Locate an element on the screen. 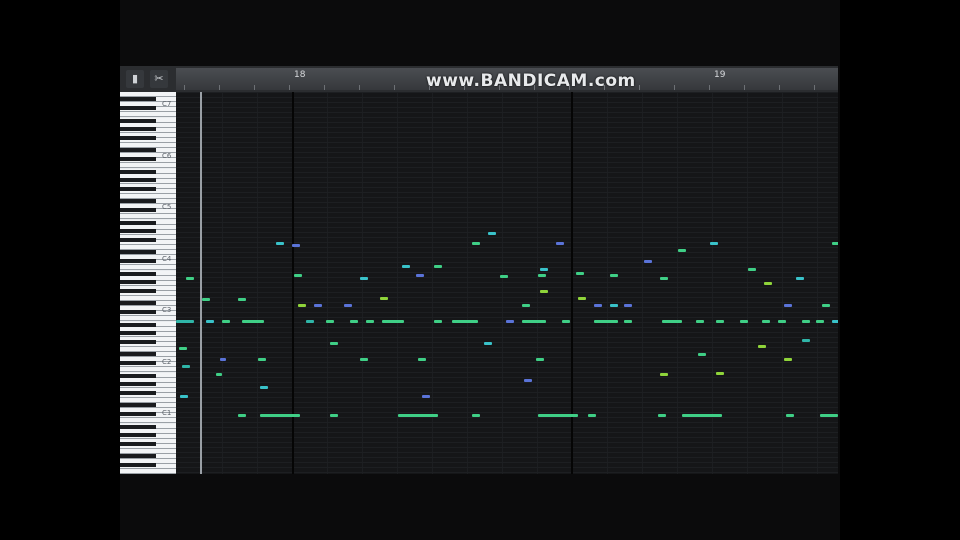 This screenshot has width=960, height=540. scissors-icon: ✂ is located at coordinates (159, 79).